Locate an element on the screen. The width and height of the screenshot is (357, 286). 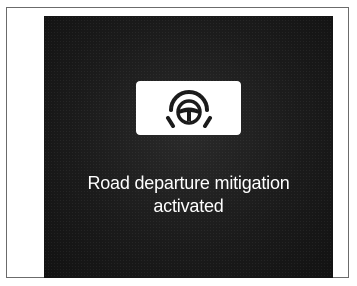
alert-message-line-1: Road departure mitigation is located at coordinates (188, 183).